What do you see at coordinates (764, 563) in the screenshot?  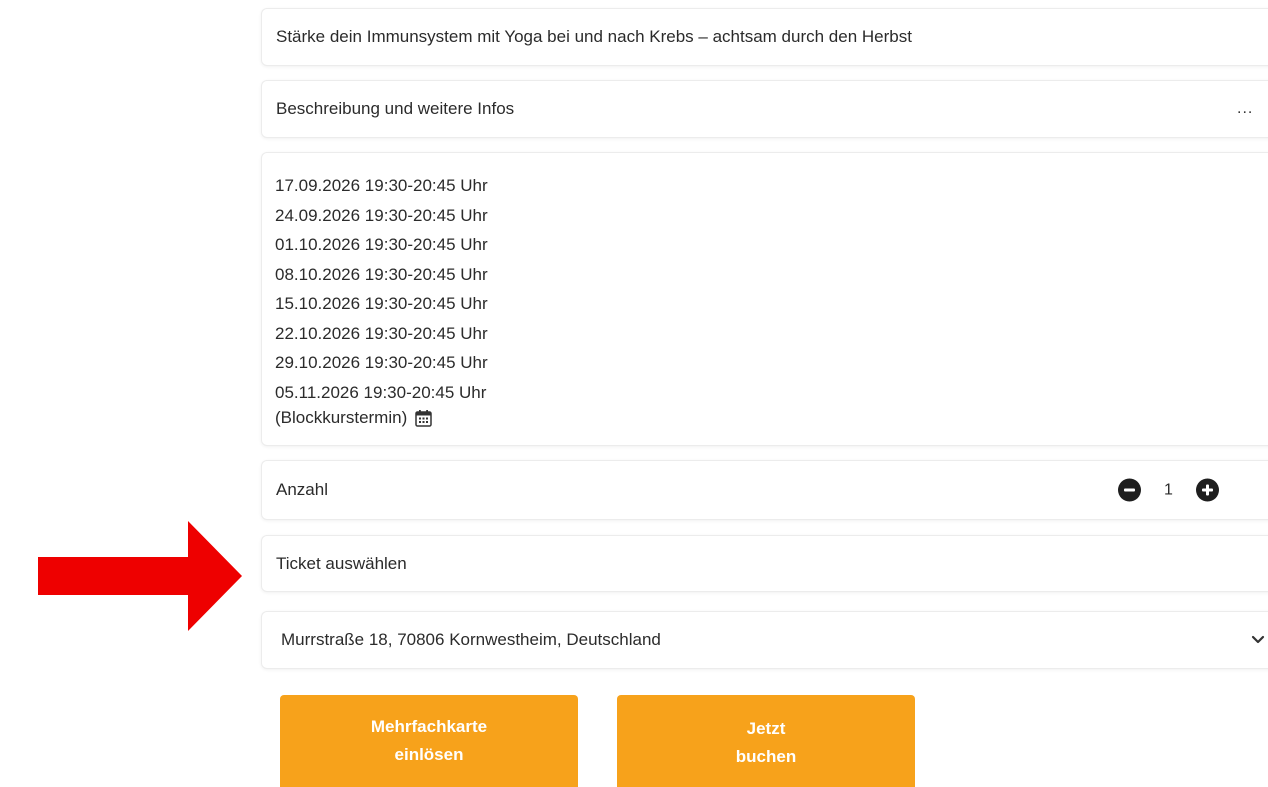 I see `ticket-select: Ticket auswählen` at bounding box center [764, 563].